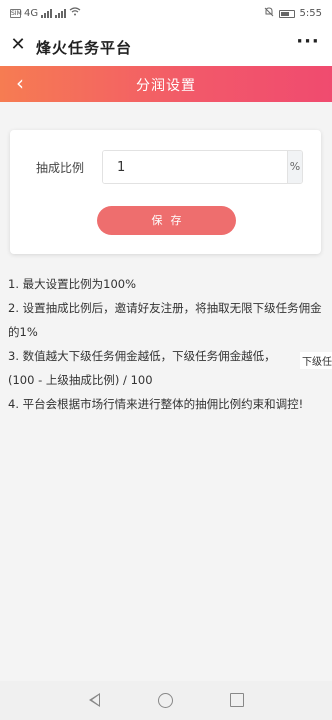 This screenshot has height=720, width=332. Describe the element at coordinates (72, 284) in the screenshot. I see `note-1: 1. 最大设置比例为100%` at that location.